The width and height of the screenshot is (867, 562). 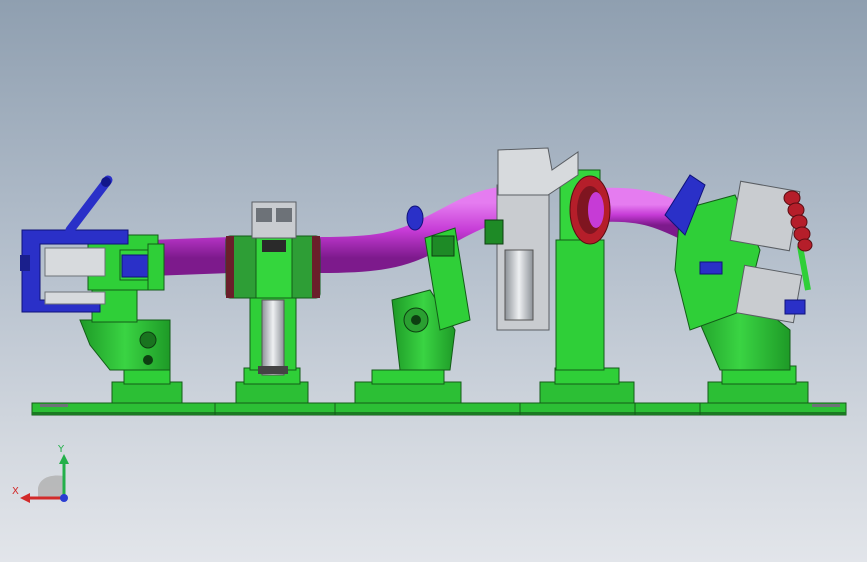 I want to click on station-2-support-column, so click(x=273, y=302).